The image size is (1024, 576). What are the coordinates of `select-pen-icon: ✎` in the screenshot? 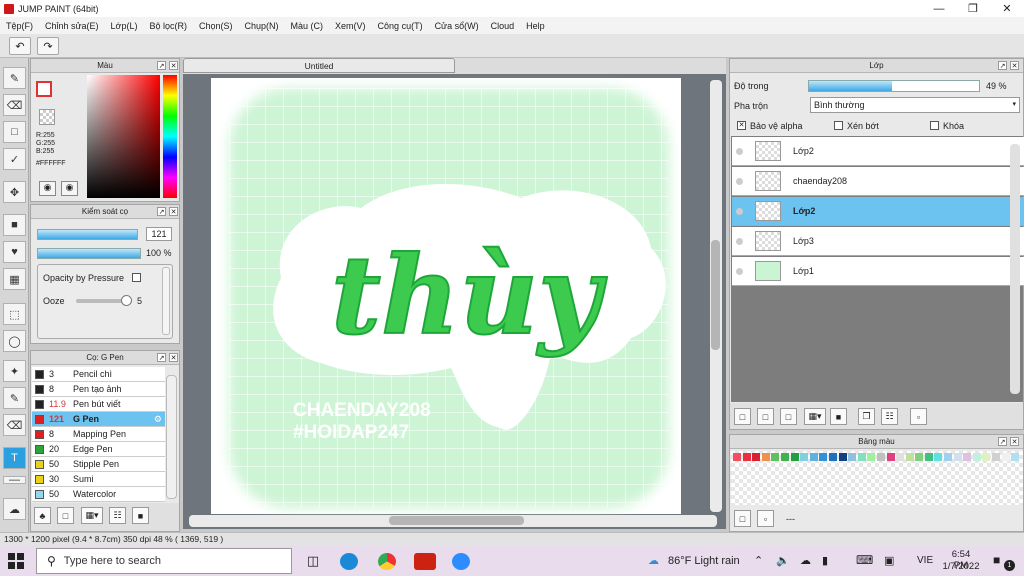 It's located at (14, 398).